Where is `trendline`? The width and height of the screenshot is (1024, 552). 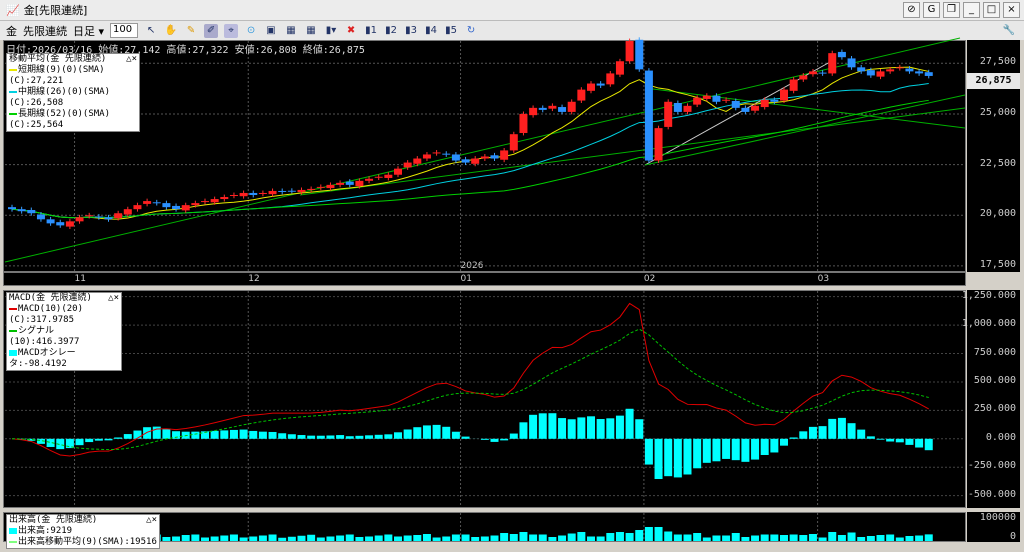 trendline is located at coordinates (805, 130).